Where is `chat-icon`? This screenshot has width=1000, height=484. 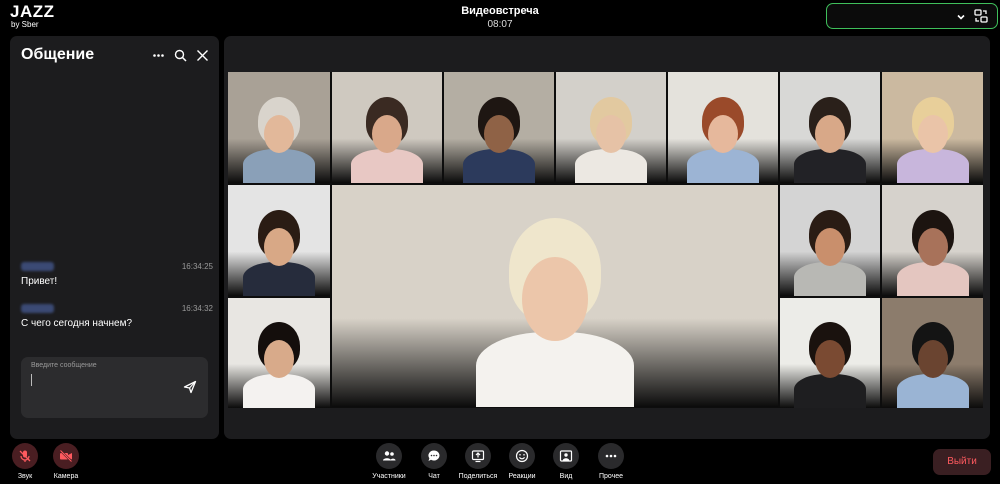 chat-icon is located at coordinates (434, 456).